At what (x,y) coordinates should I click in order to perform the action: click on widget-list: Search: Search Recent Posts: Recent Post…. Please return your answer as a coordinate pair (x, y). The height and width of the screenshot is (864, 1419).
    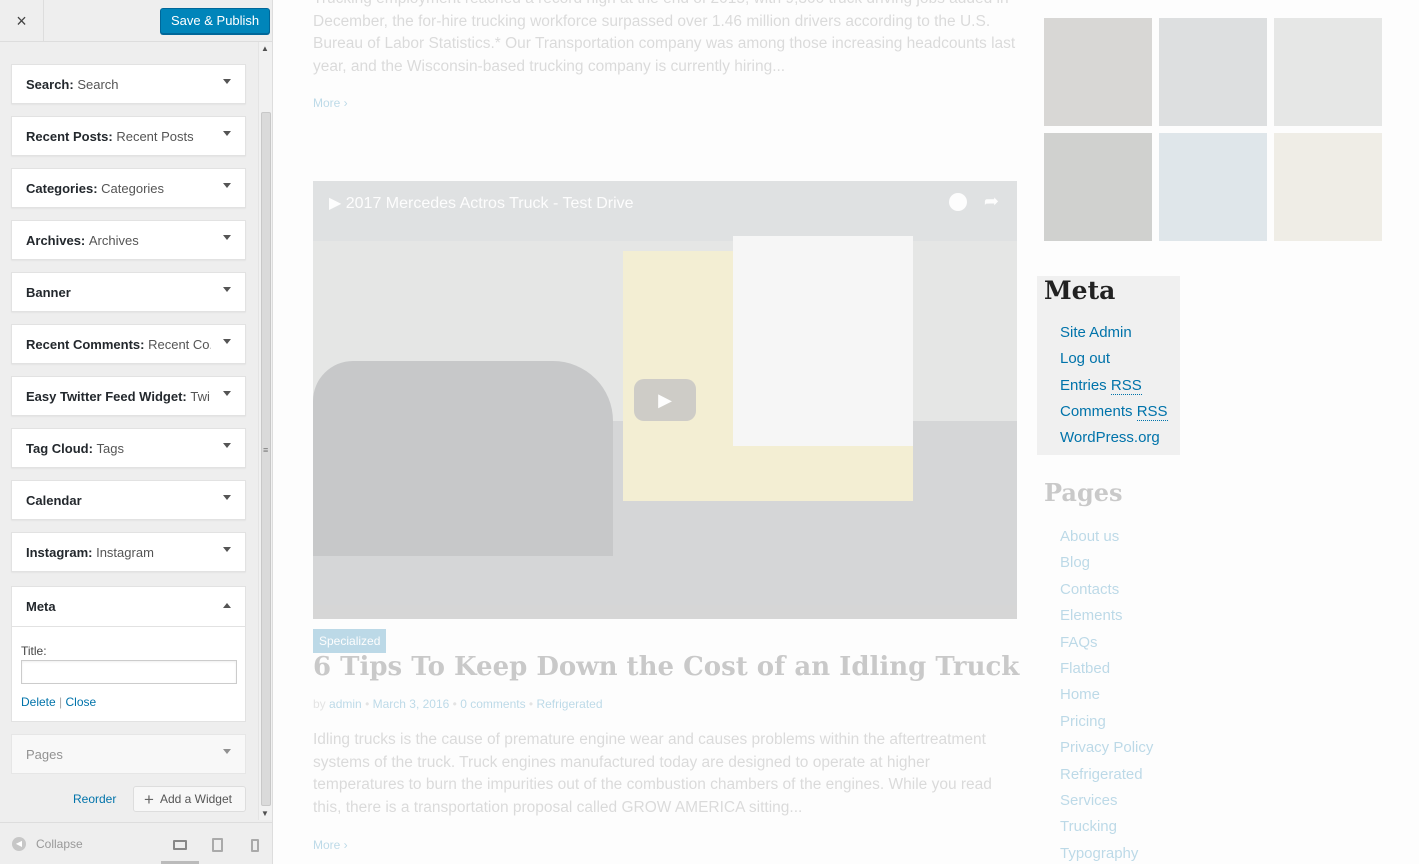
    Looking at the image, I should click on (128, 324).